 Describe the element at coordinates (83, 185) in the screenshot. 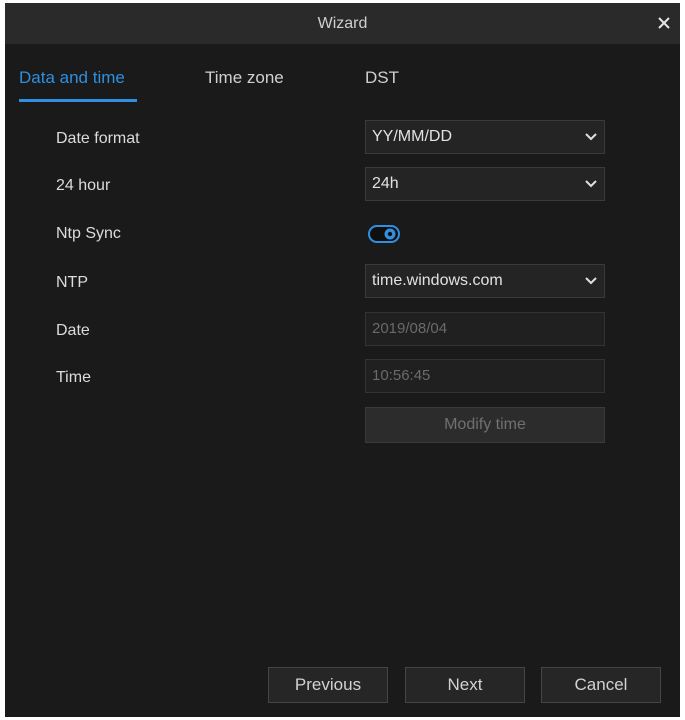

I see `hour-format-label: 24 hour` at that location.